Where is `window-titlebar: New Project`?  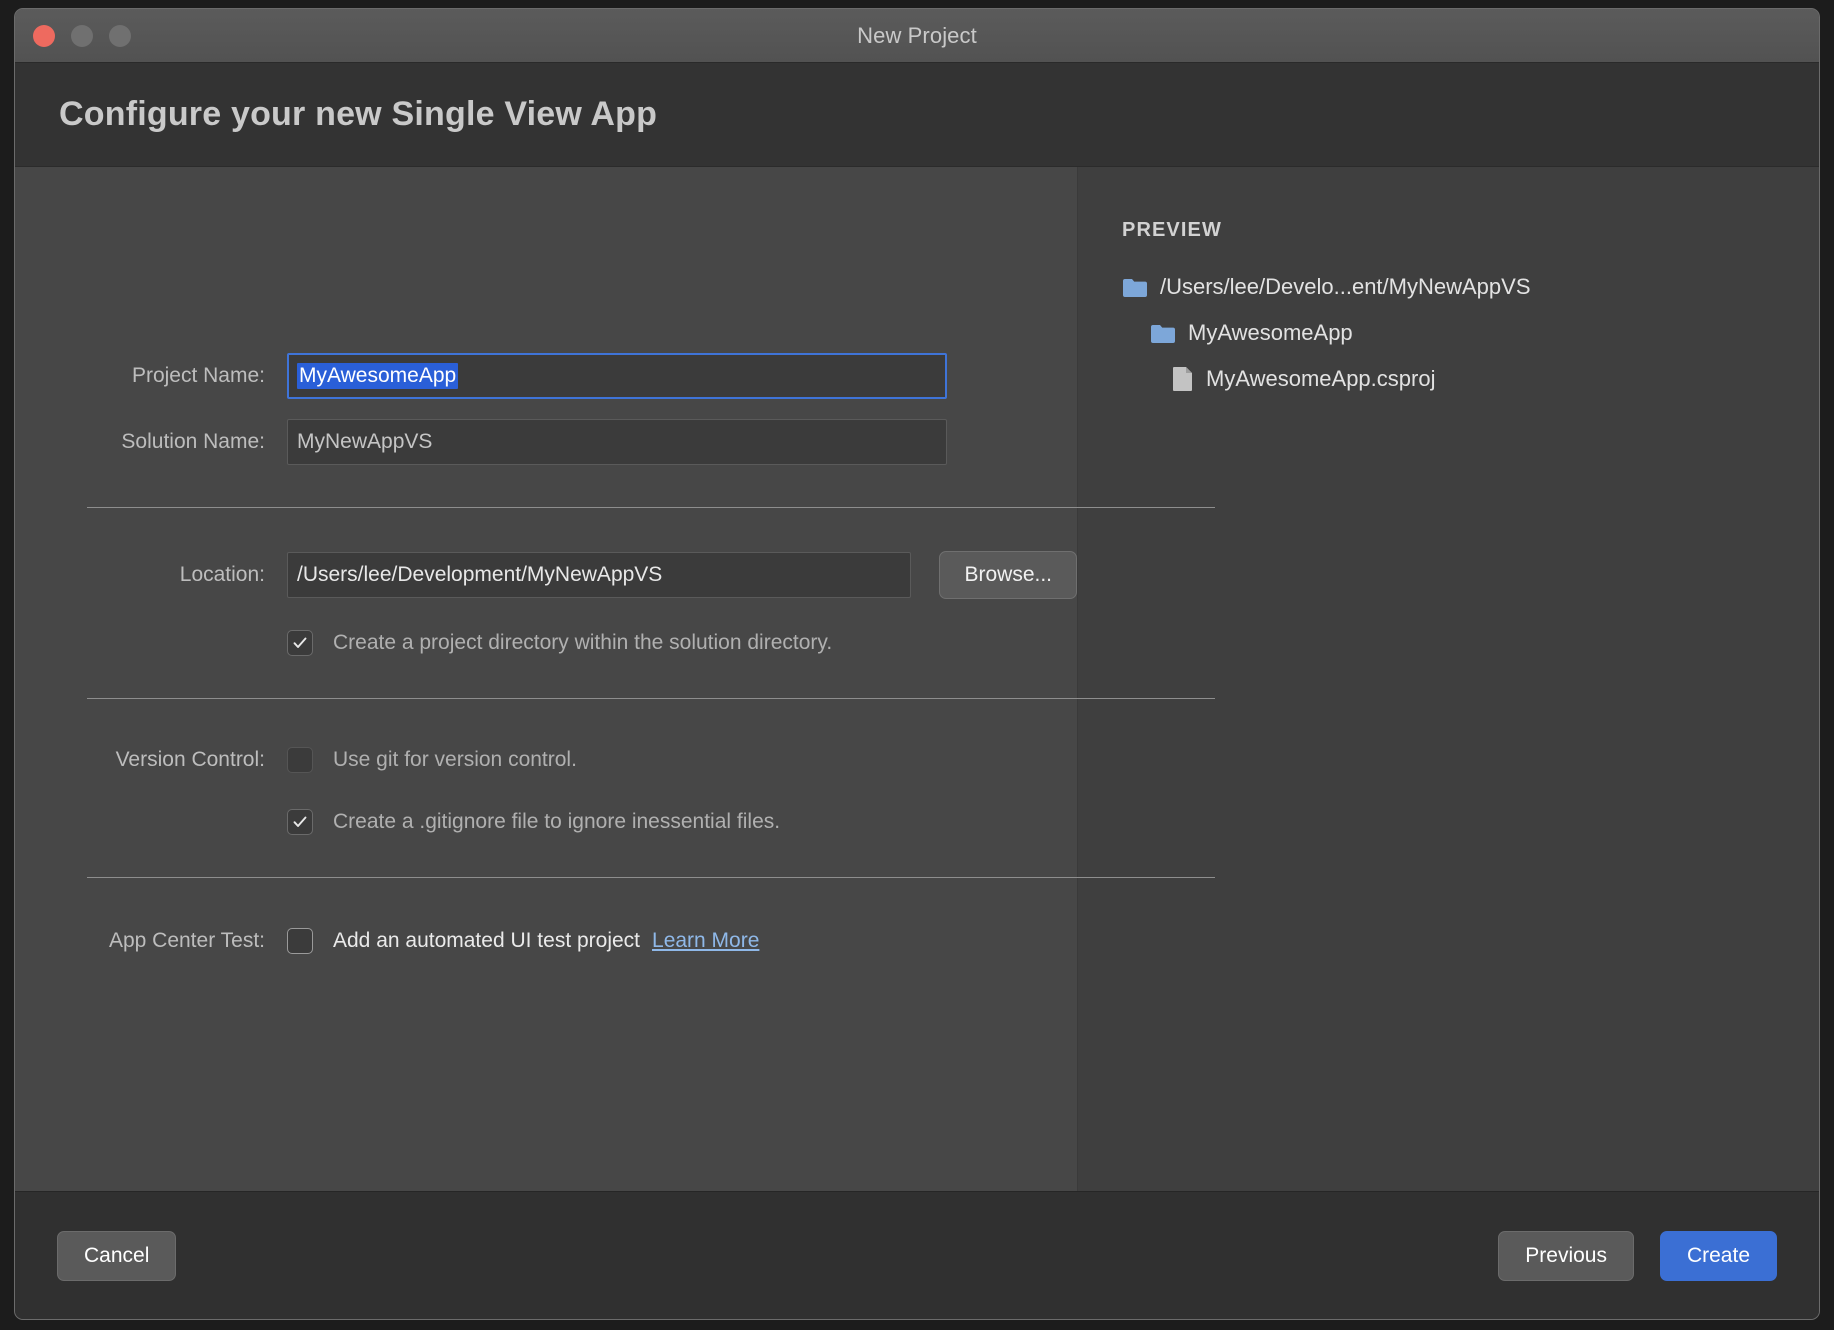 window-titlebar: New Project is located at coordinates (917, 36).